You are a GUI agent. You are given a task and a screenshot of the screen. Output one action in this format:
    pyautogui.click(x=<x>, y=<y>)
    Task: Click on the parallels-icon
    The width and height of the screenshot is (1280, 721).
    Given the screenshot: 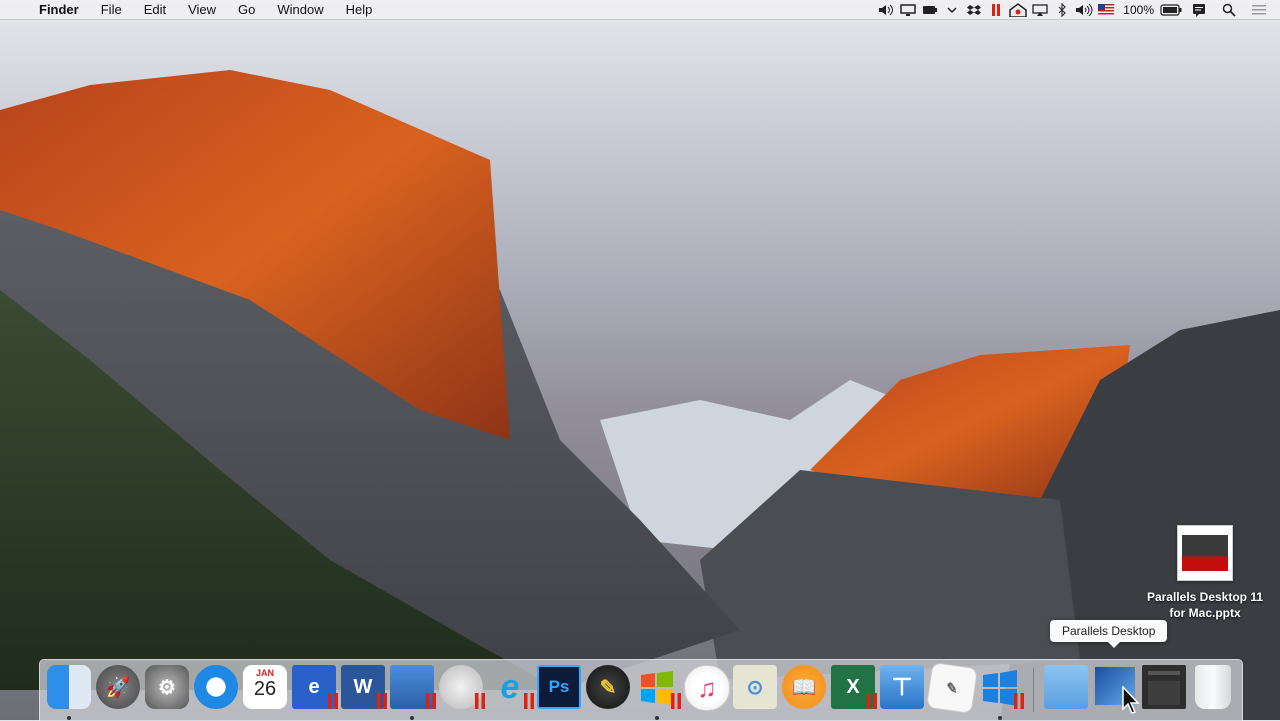 What is the action you would take?
    pyautogui.click(x=996, y=9)
    